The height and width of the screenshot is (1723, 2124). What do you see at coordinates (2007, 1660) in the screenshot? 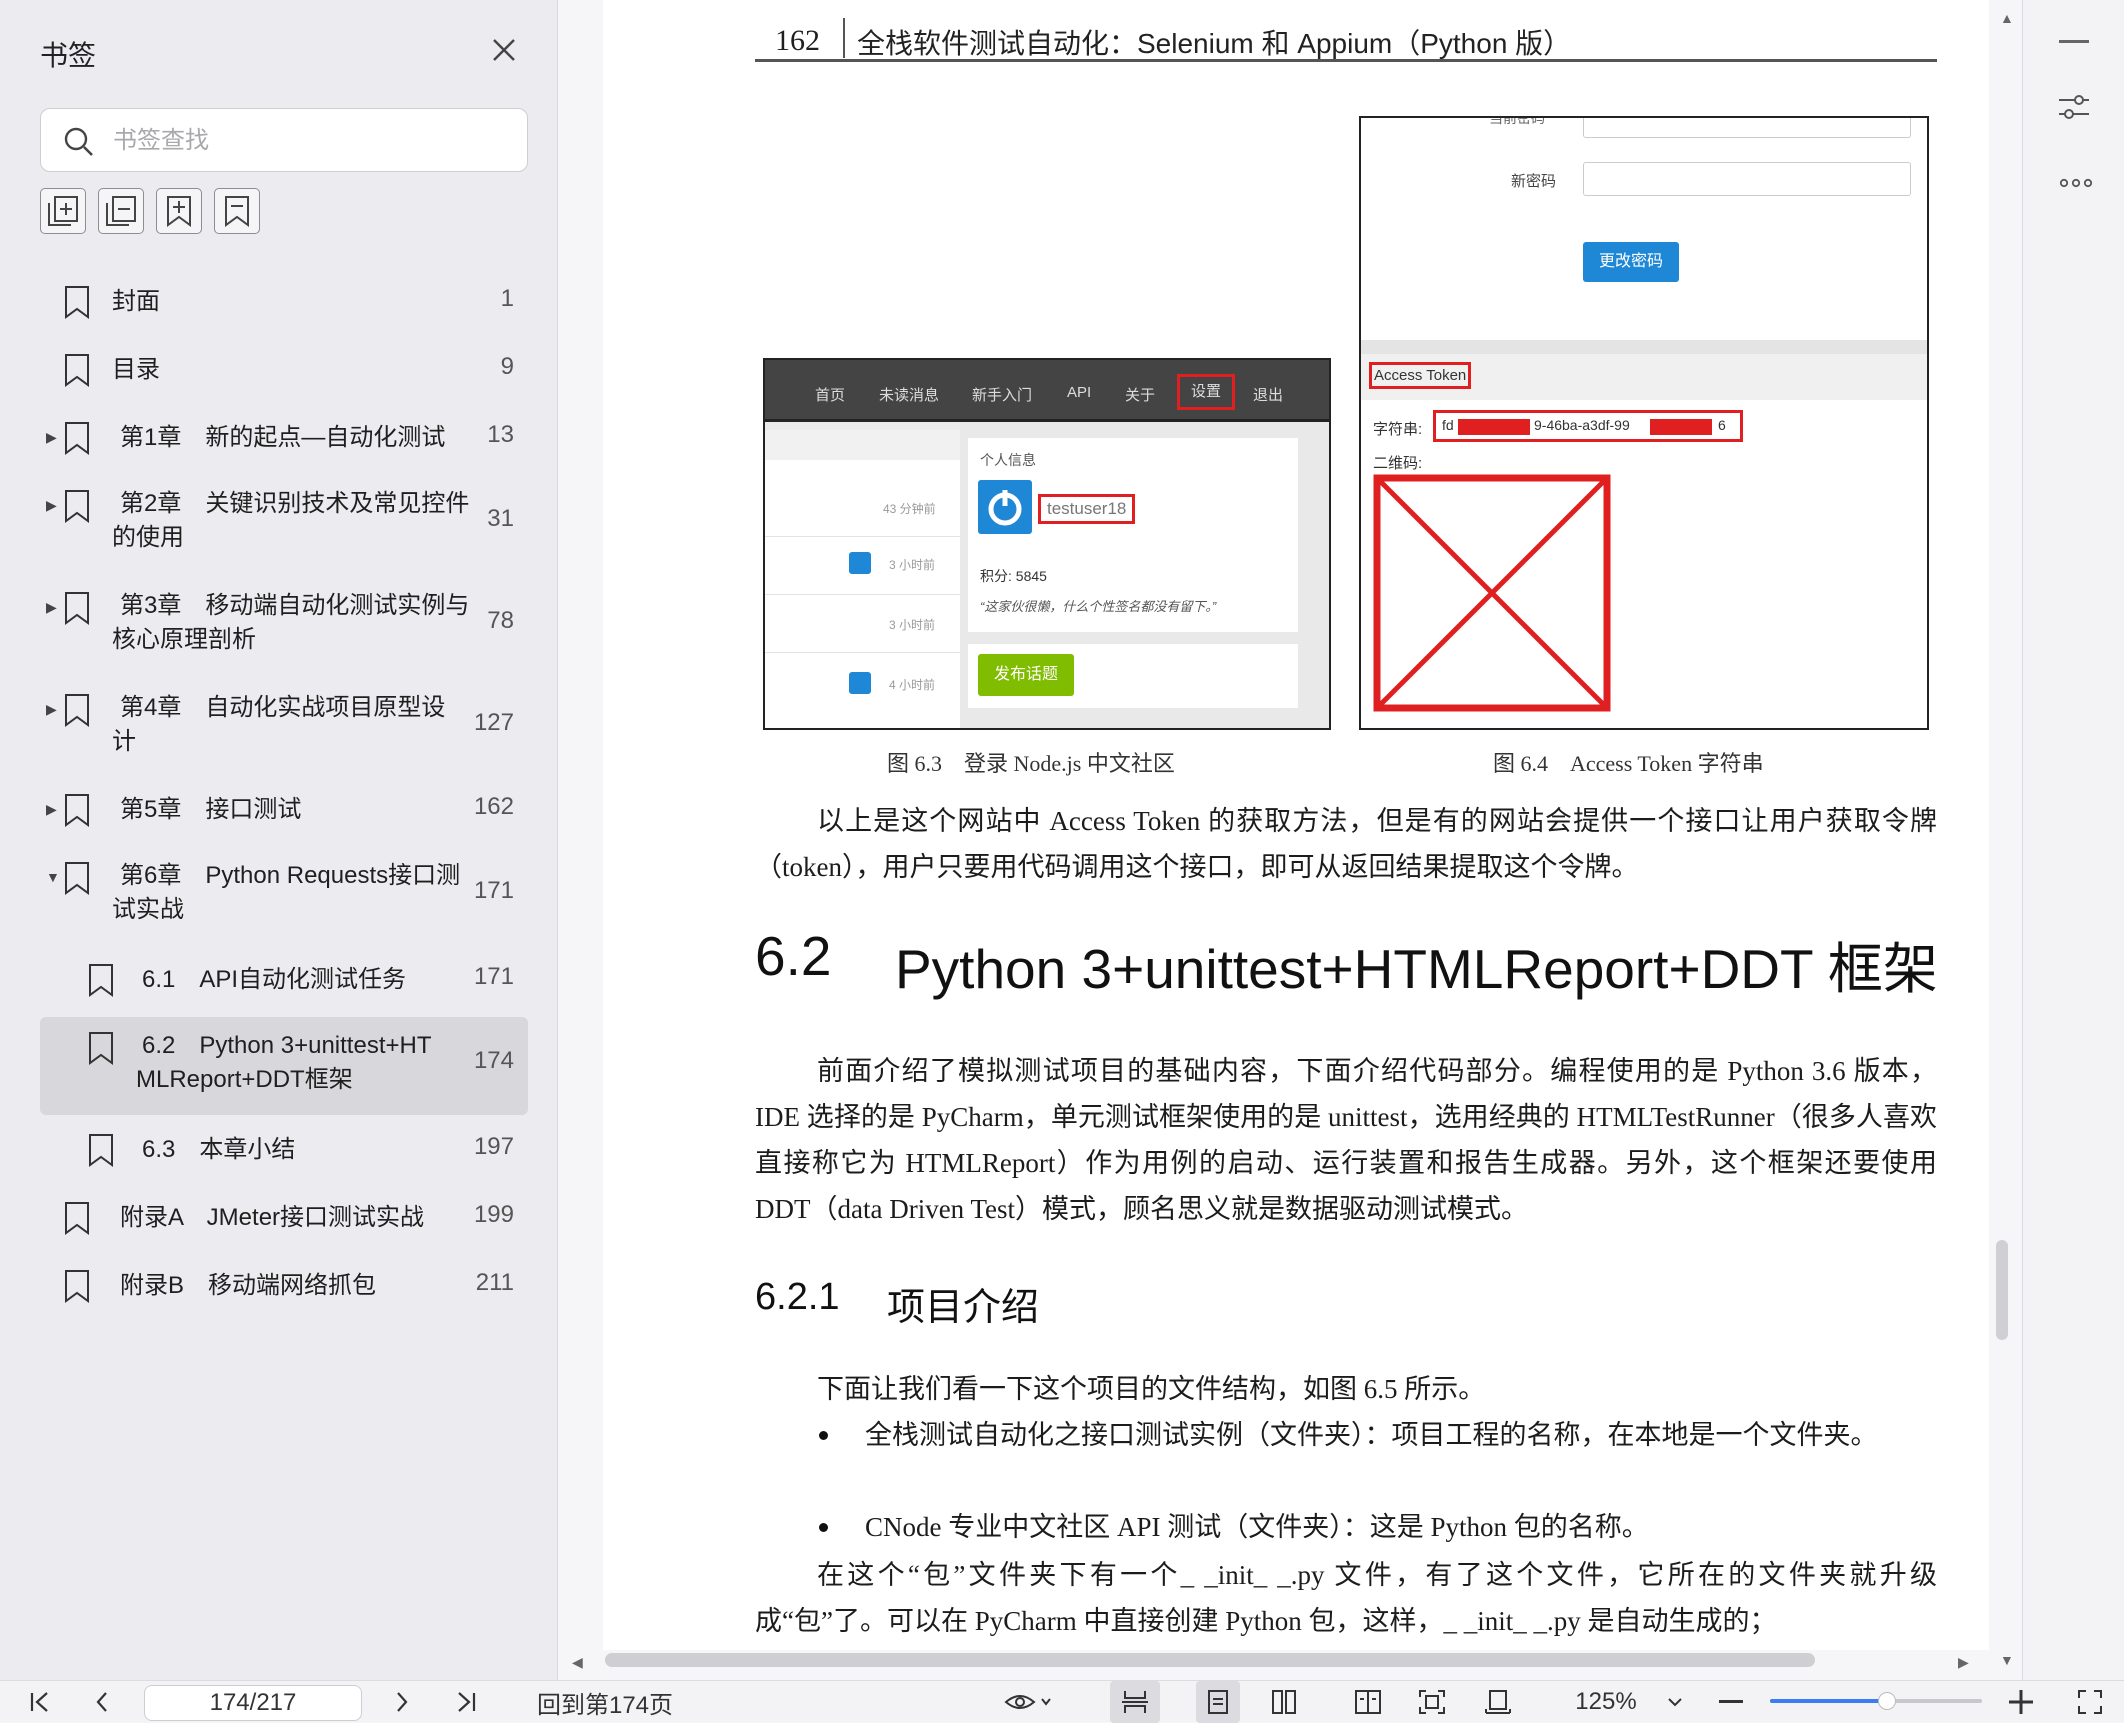
I see `scroll-down-icon: ▼` at bounding box center [2007, 1660].